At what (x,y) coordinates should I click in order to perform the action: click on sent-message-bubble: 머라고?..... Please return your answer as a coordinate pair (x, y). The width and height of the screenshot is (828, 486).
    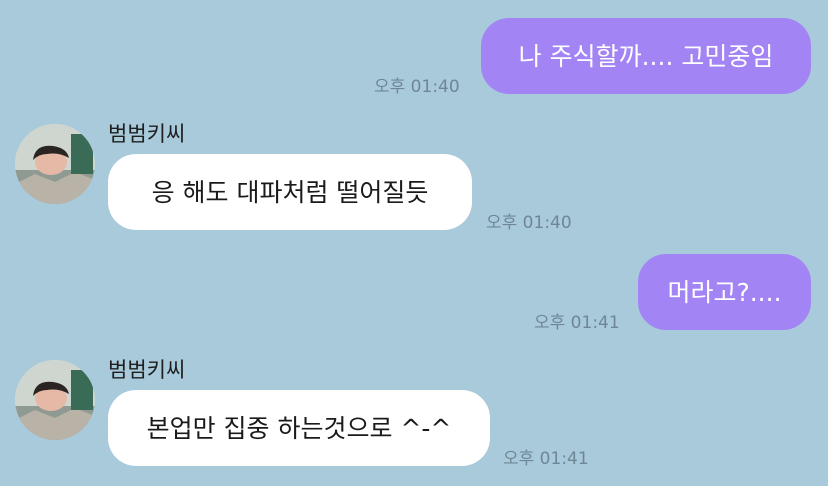
    Looking at the image, I should click on (724, 292).